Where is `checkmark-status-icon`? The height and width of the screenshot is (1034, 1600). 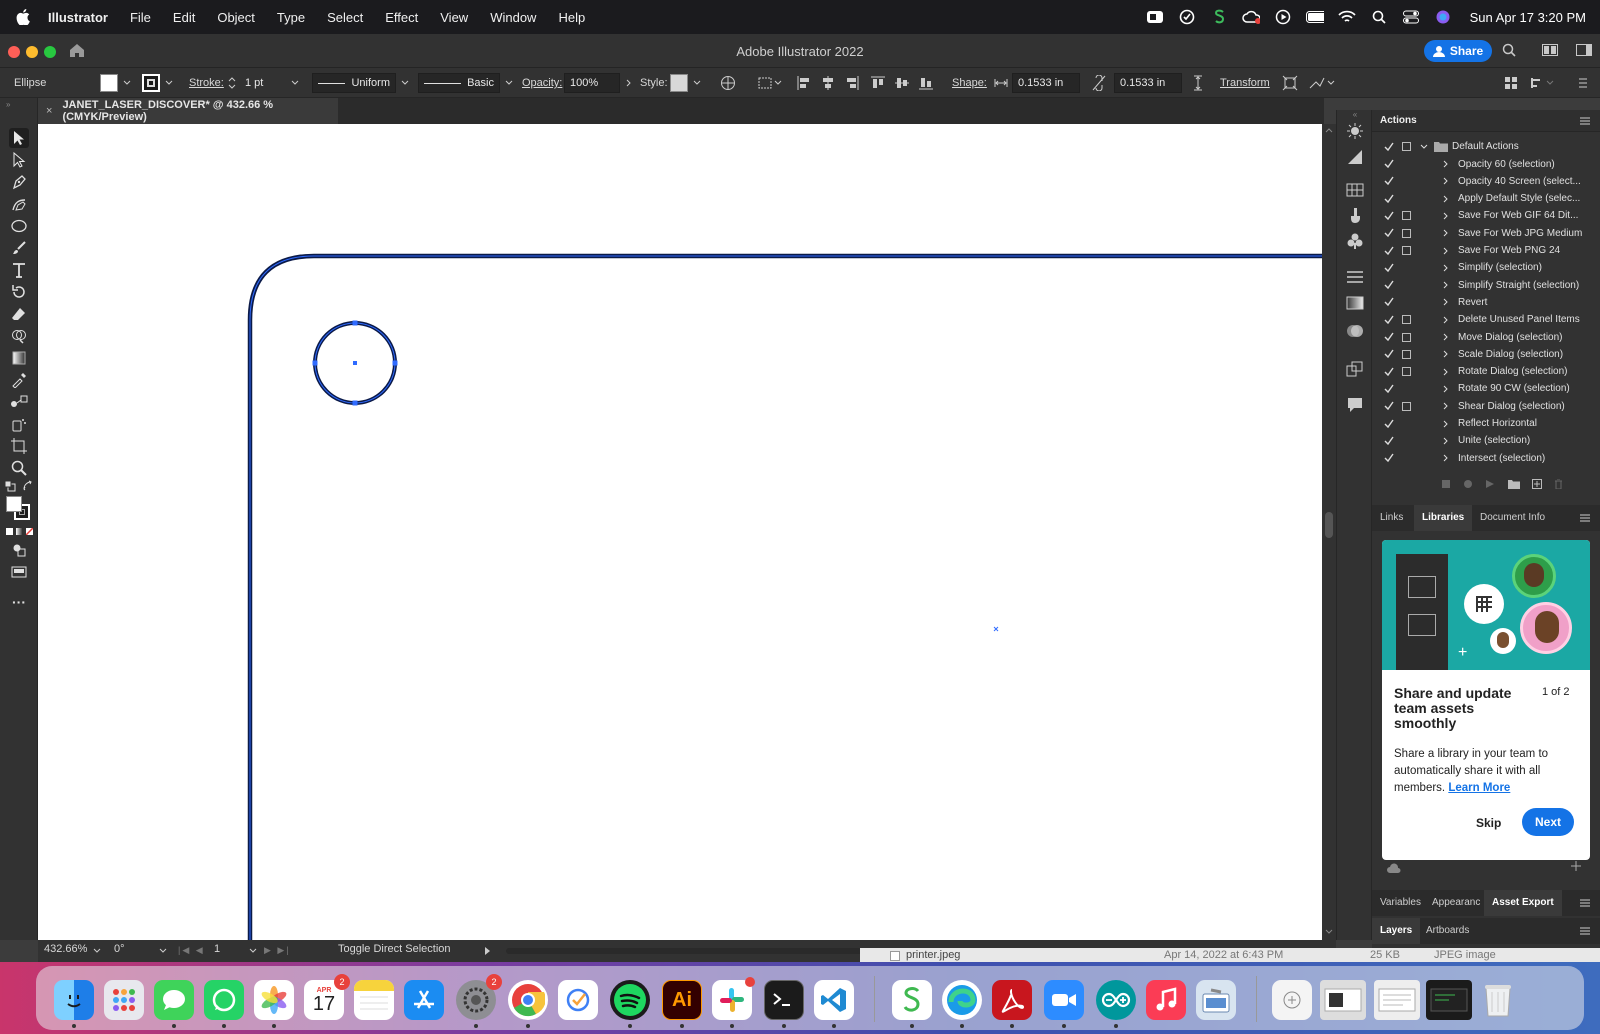 checkmark-status-icon is located at coordinates (1187, 17).